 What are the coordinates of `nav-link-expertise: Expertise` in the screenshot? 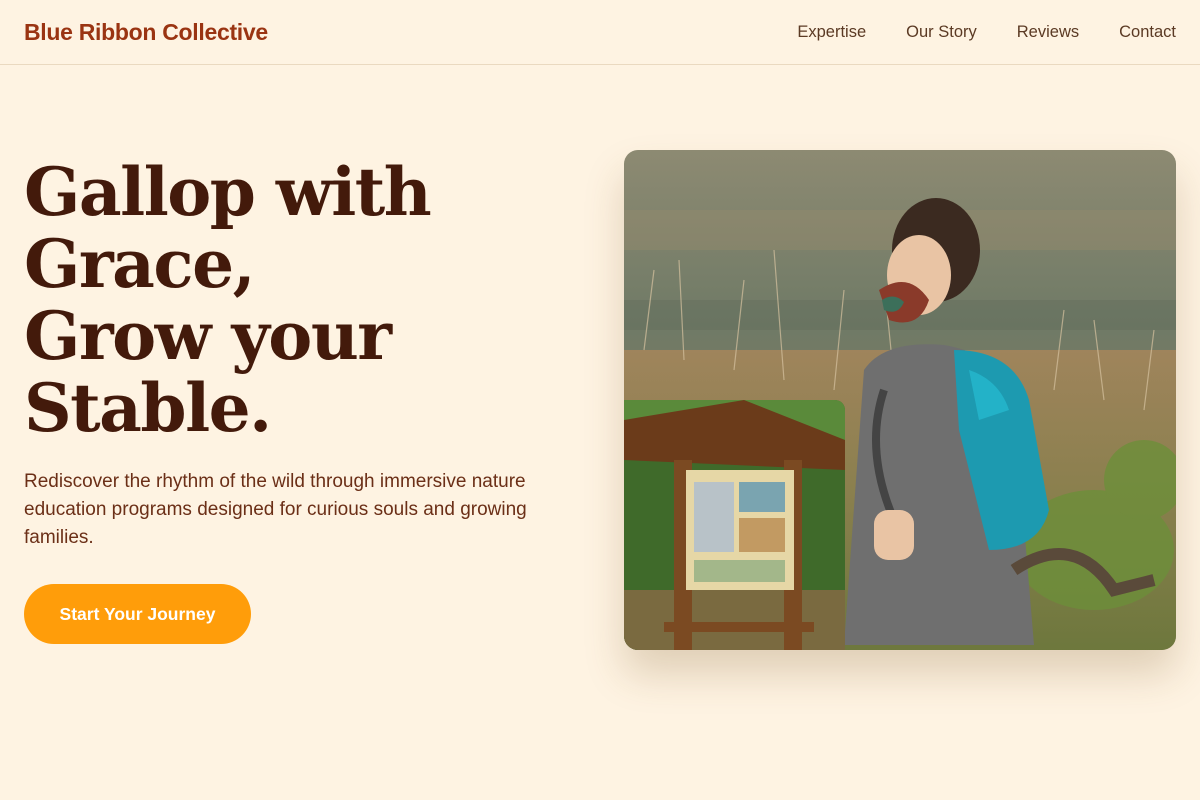 It's located at (831, 32).